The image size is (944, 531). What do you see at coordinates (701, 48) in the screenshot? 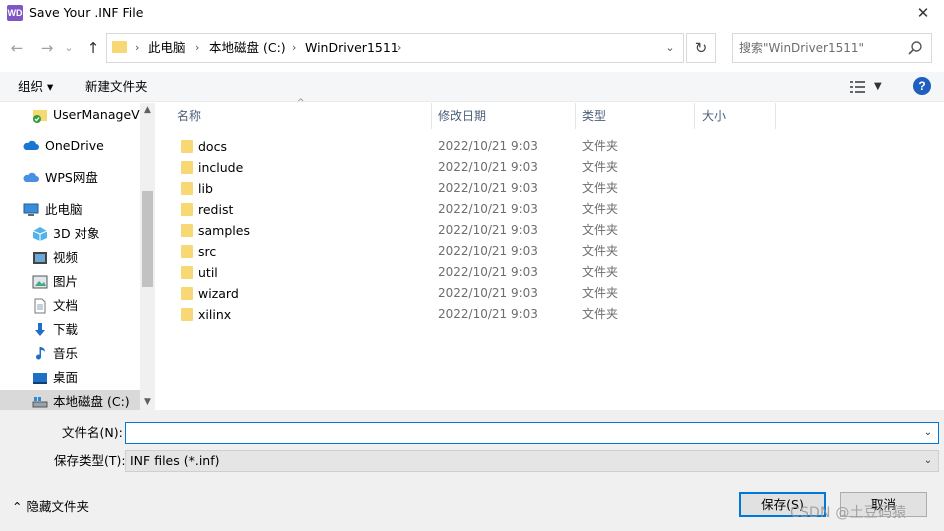
I see `refresh-button: ↻` at bounding box center [701, 48].